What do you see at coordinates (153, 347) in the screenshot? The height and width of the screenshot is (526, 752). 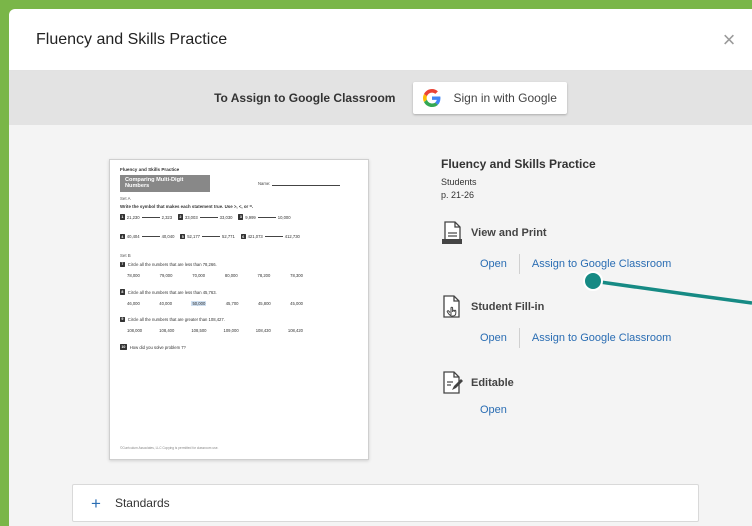 I see `question-10: 10 How did you solve problem 7?` at bounding box center [153, 347].